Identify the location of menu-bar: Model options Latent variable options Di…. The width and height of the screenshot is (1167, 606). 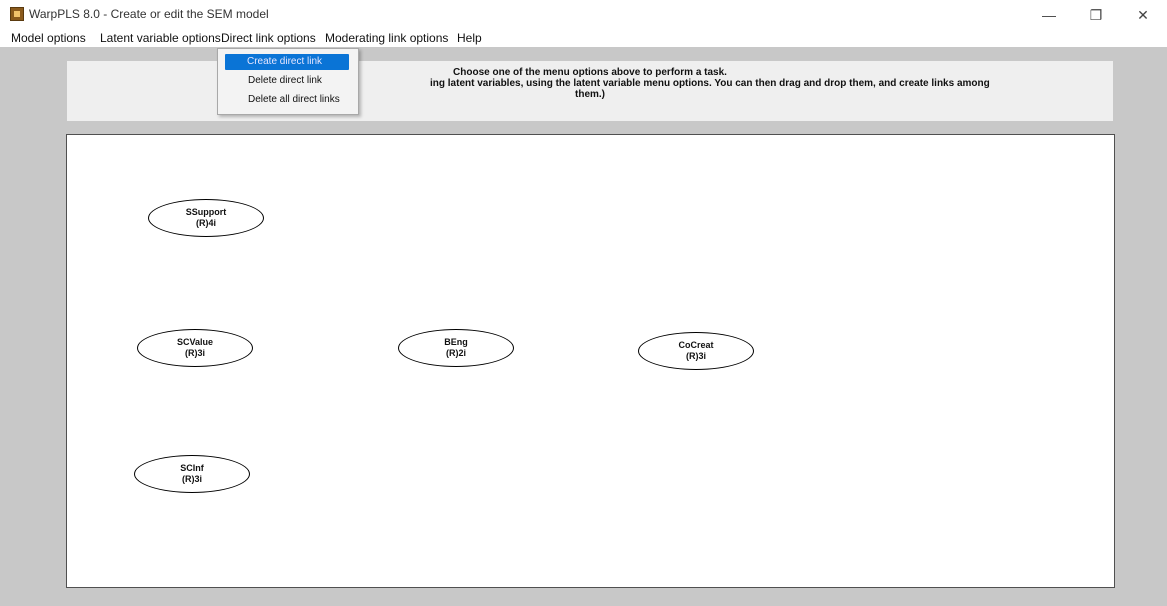
(583, 38).